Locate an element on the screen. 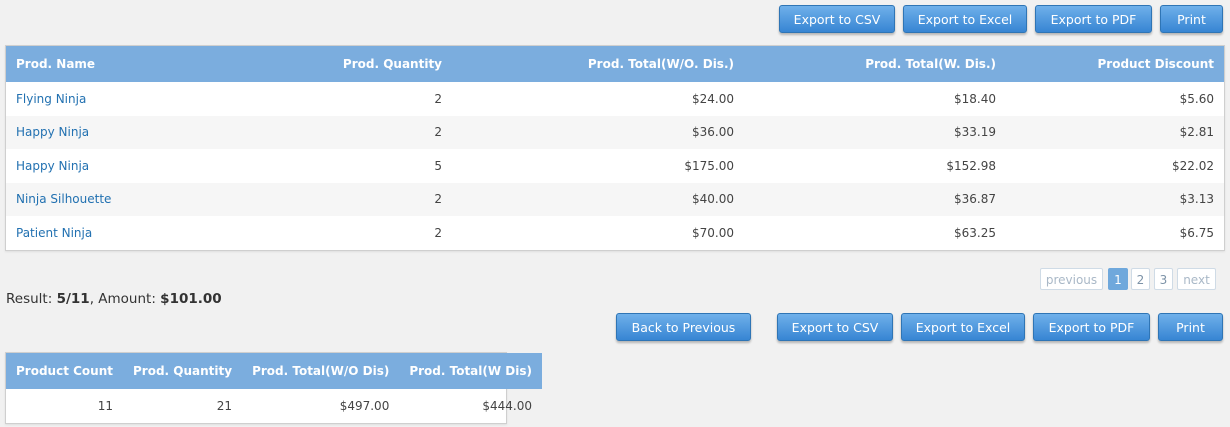 This screenshot has height=427, width=1230. export-excel-button-bottom: Export to Excel is located at coordinates (963, 327).